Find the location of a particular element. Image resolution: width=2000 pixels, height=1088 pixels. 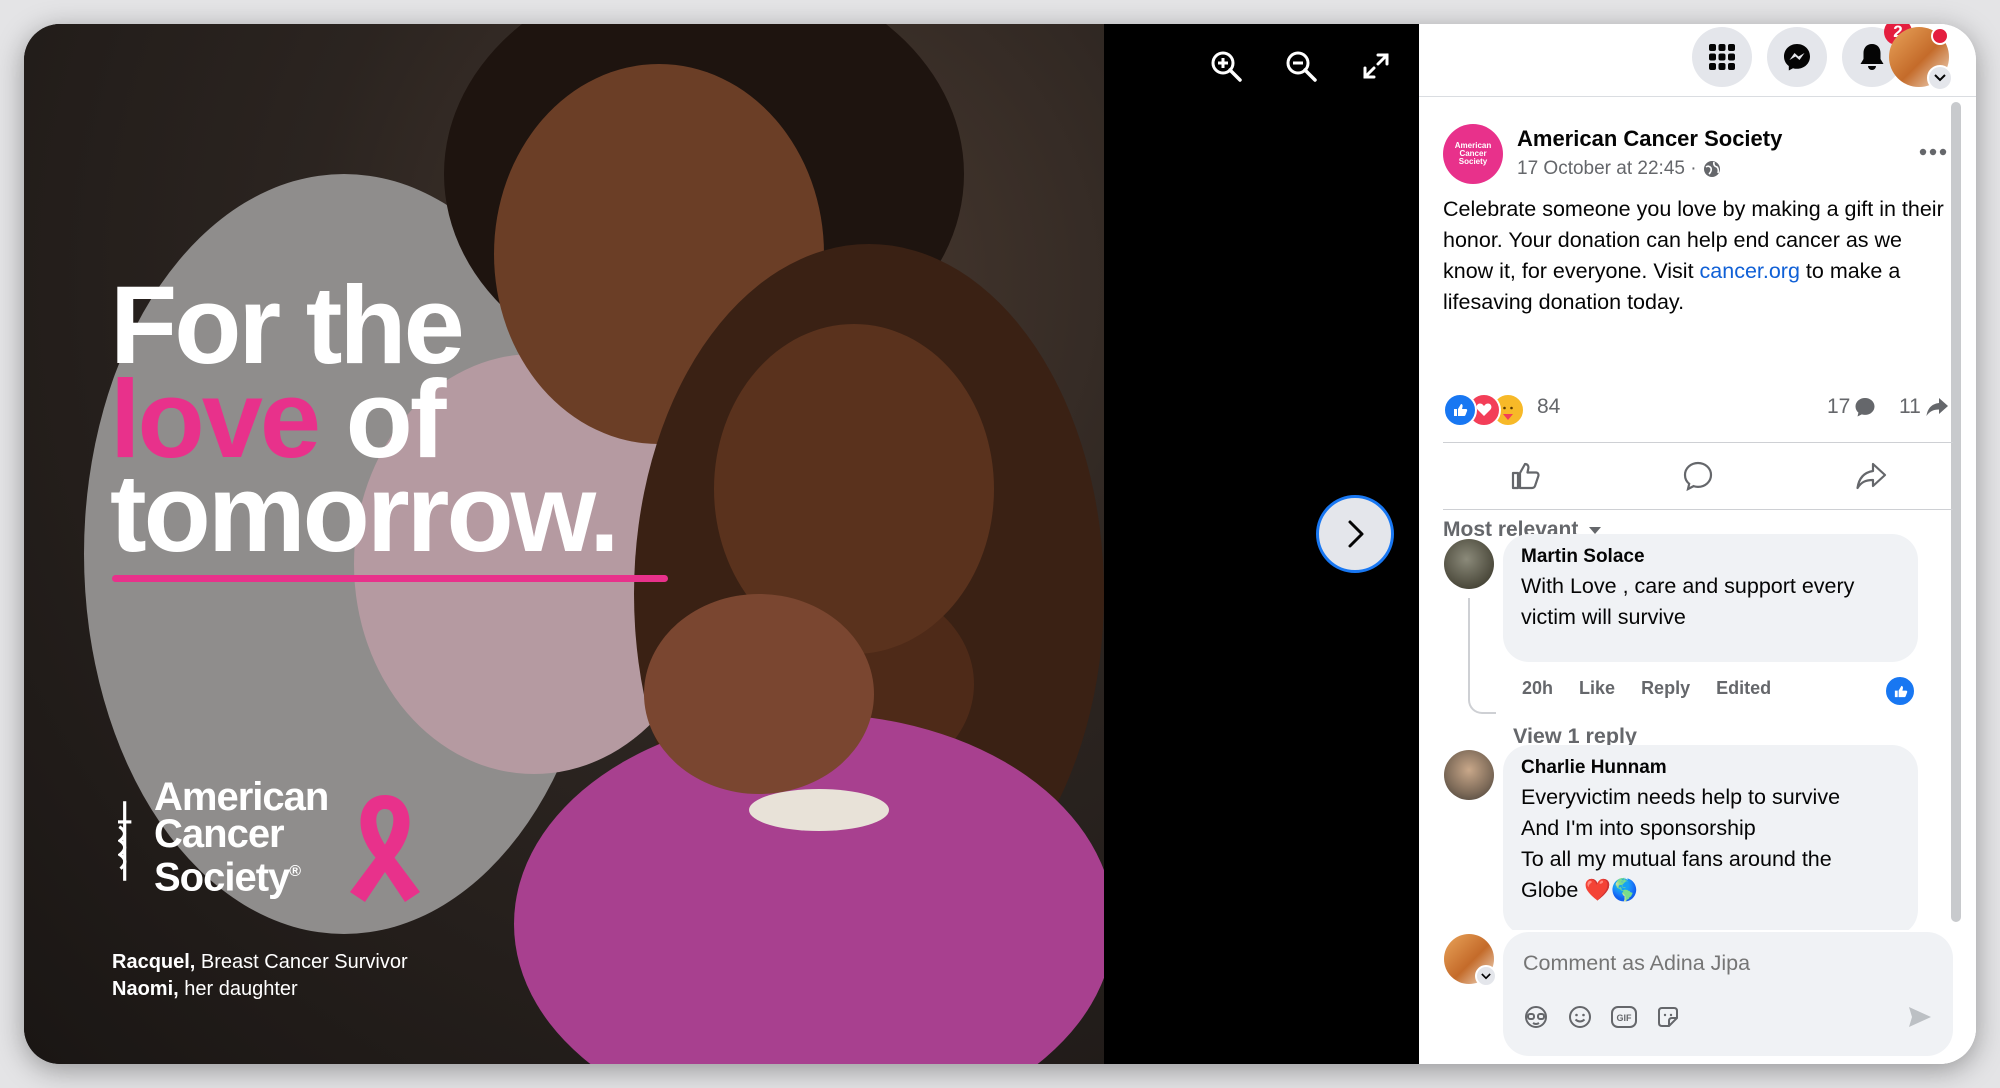

comment-button is located at coordinates (1698, 476).